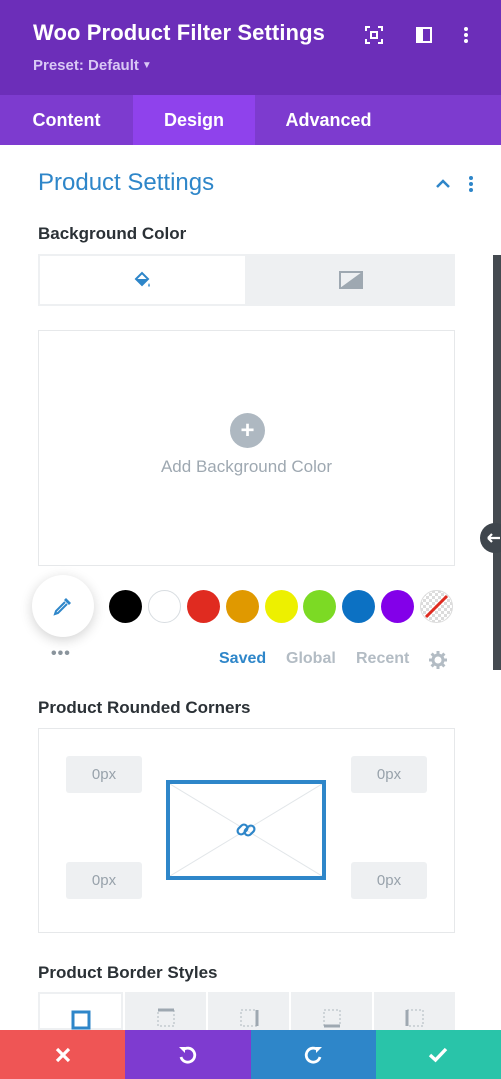 This screenshot has width=501, height=1079. What do you see at coordinates (194, 120) in the screenshot?
I see `tab-design: Design` at bounding box center [194, 120].